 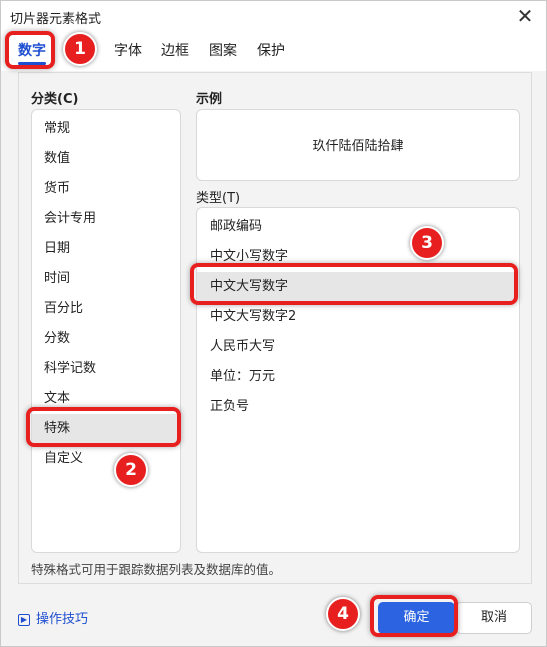 What do you see at coordinates (356, 317) in the screenshot?
I see `type-item-chinese-uppercase-2: 中文大写数字2` at bounding box center [356, 317].